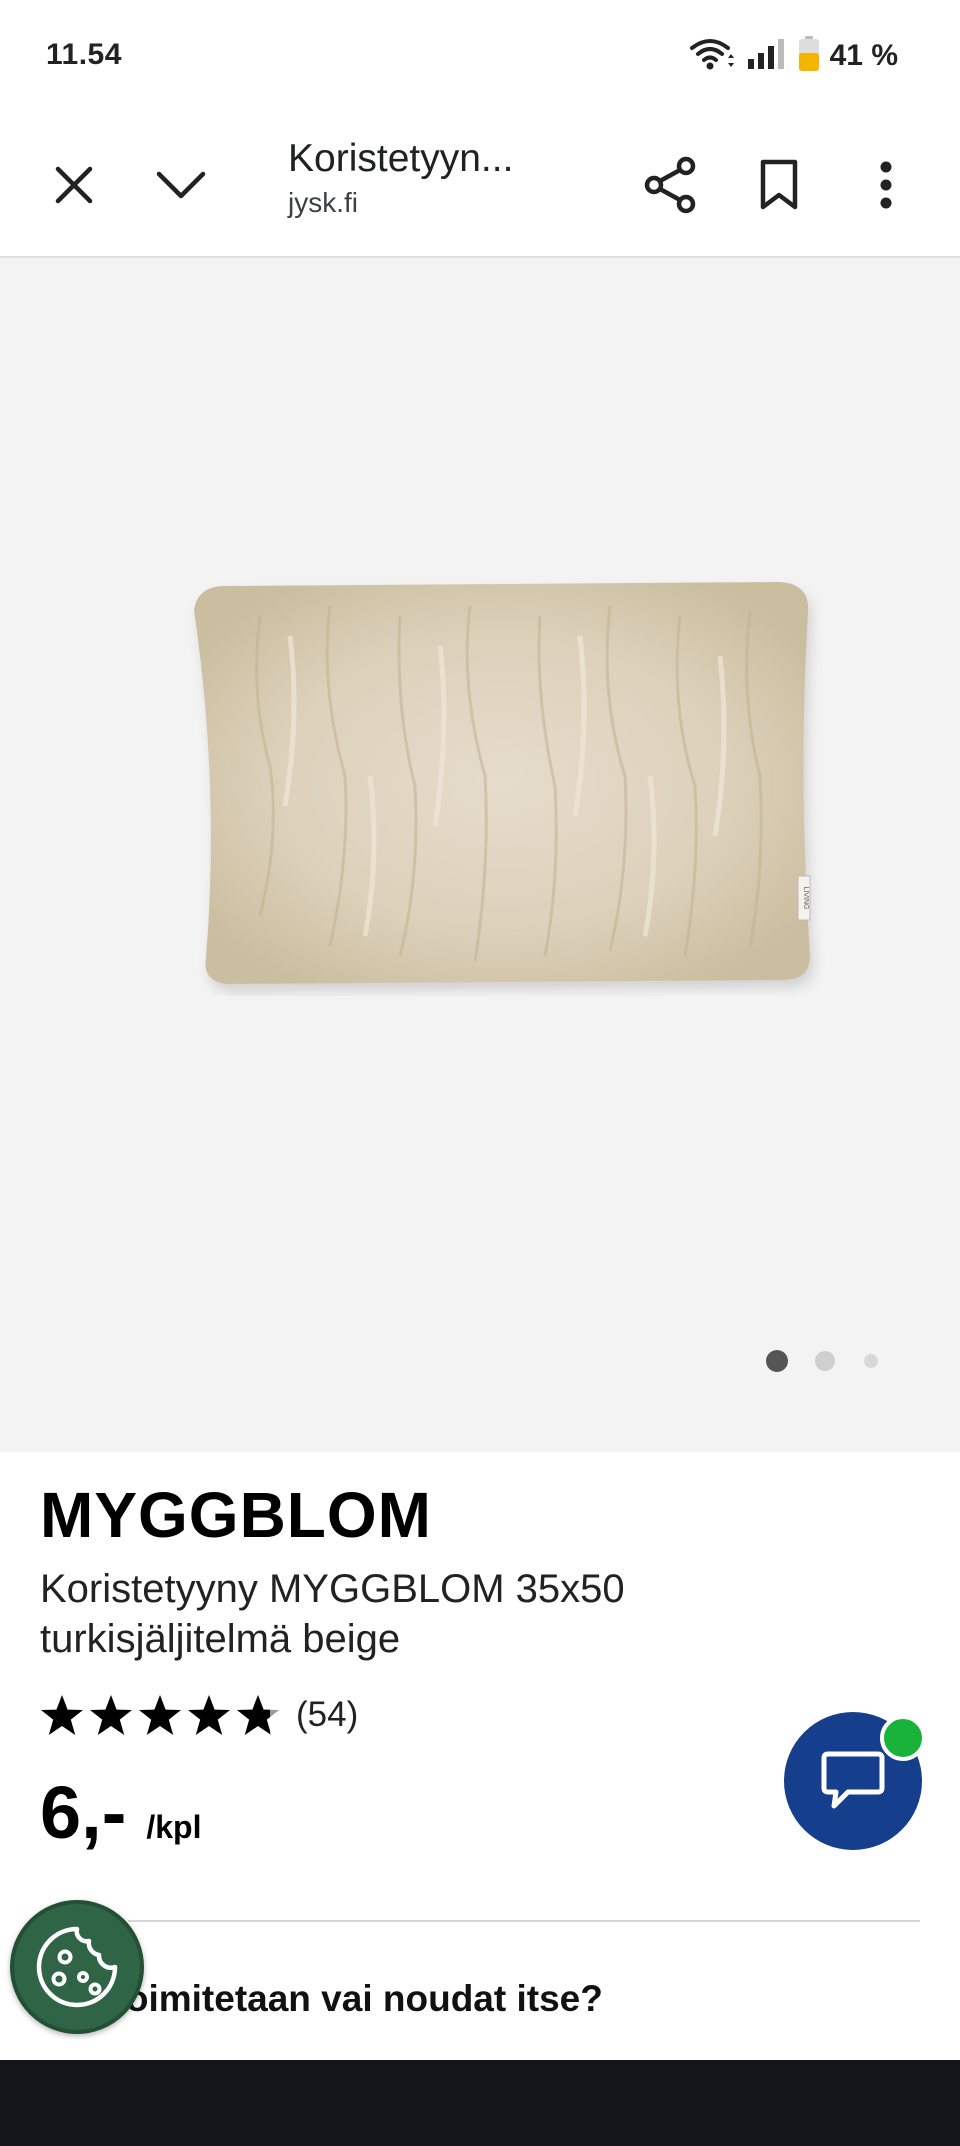 The height and width of the screenshot is (2146, 960). Describe the element at coordinates (480, 56) in the screenshot. I see `status-bar: 11.54 41 %` at that location.